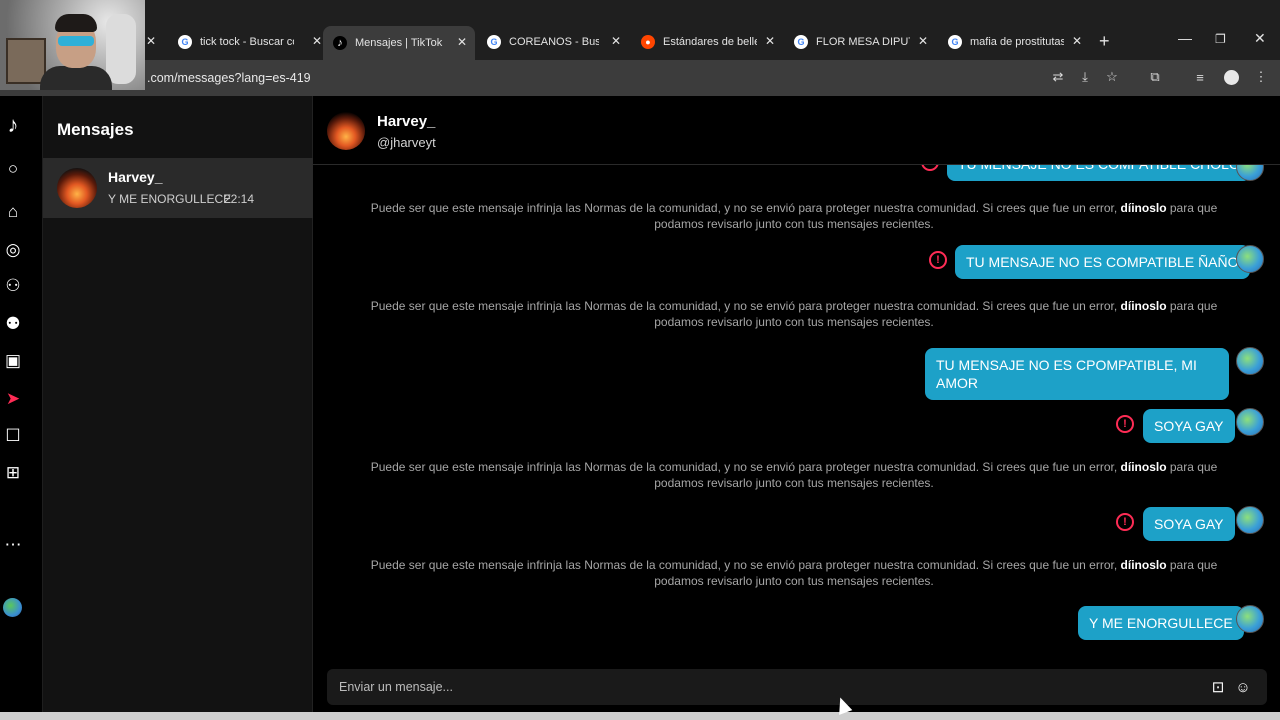 The height and width of the screenshot is (720, 1280). I want to click on tab-coreanos-search: G COREANOS - Buscar con Google ✕, so click(550, 42).